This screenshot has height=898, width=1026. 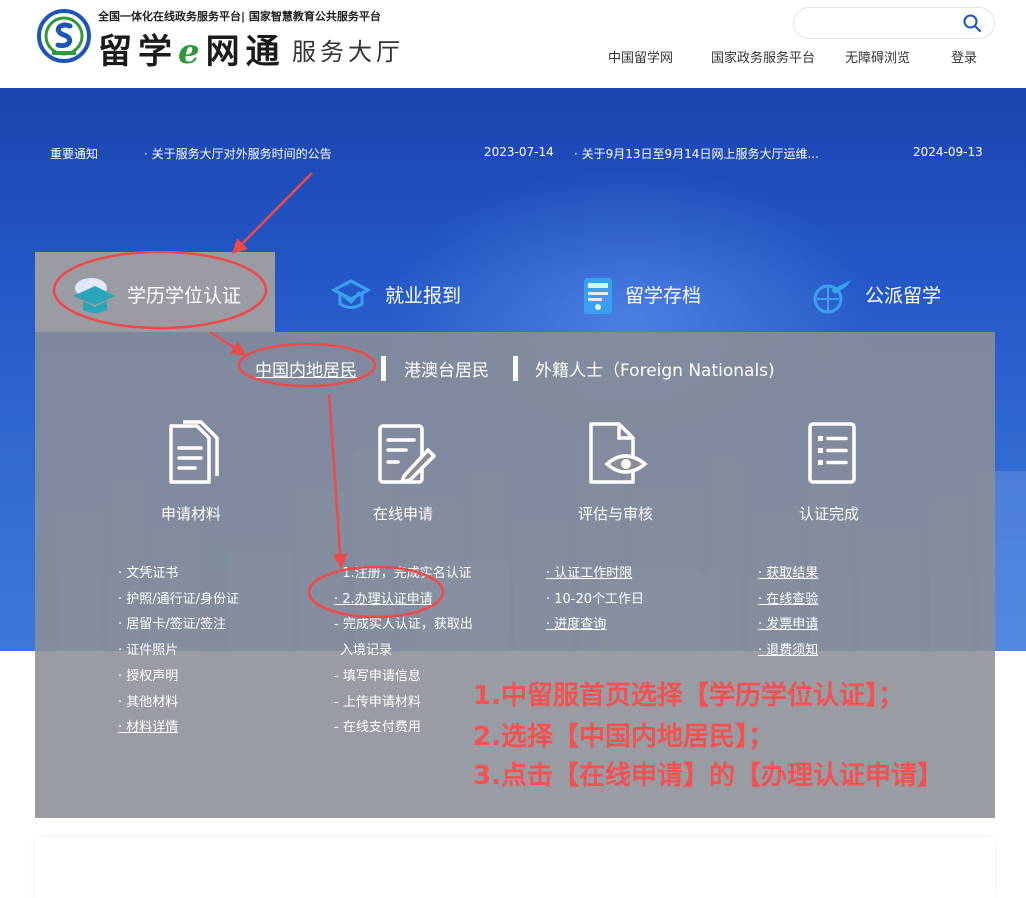 I want to click on nav-link-gov-service: 国家政务服务平台, so click(x=763, y=56).